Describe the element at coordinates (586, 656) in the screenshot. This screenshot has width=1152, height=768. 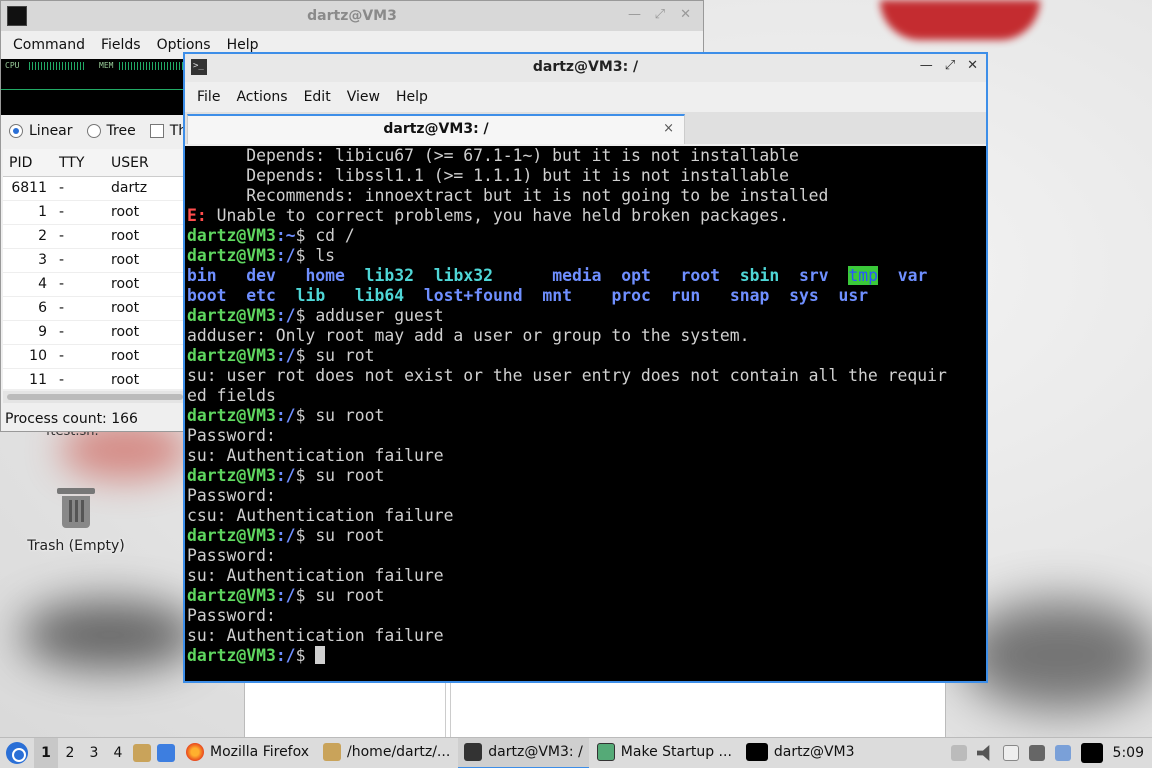
I see `terminal-prompt-line: dartz@VM3:/$` at that location.